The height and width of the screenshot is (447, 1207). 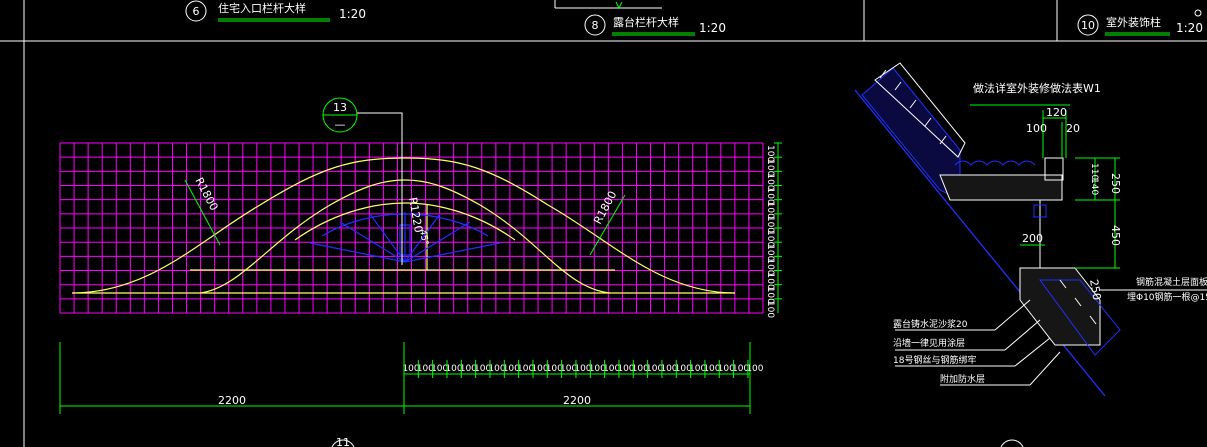 I want to click on break-mark, so click(x=619, y=5).